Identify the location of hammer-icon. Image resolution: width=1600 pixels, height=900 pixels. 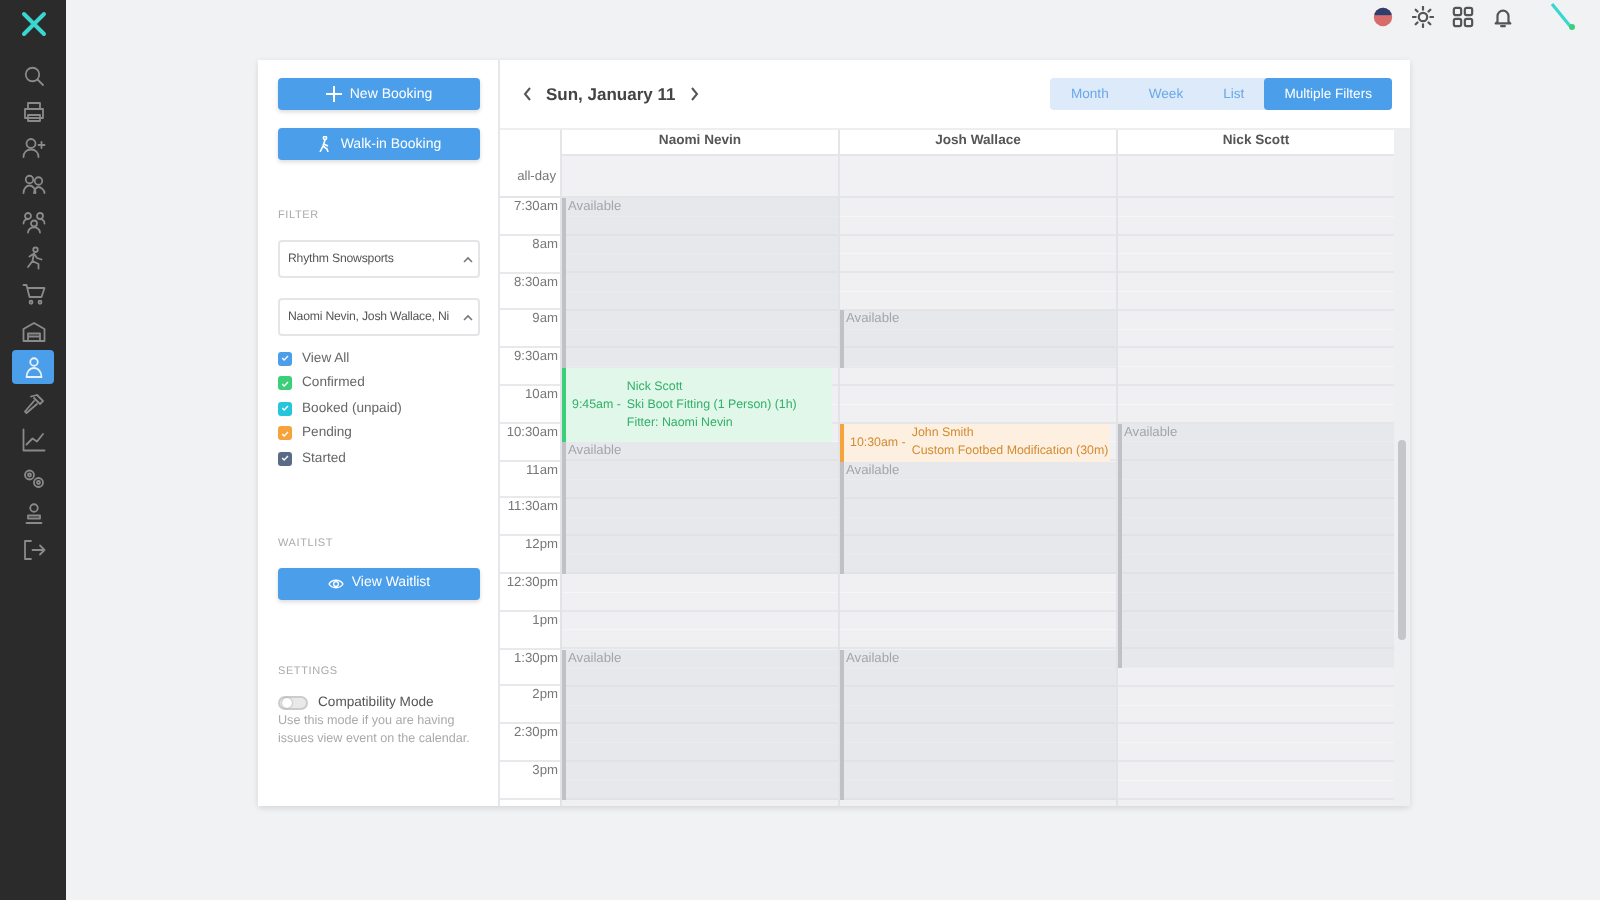
(33, 404).